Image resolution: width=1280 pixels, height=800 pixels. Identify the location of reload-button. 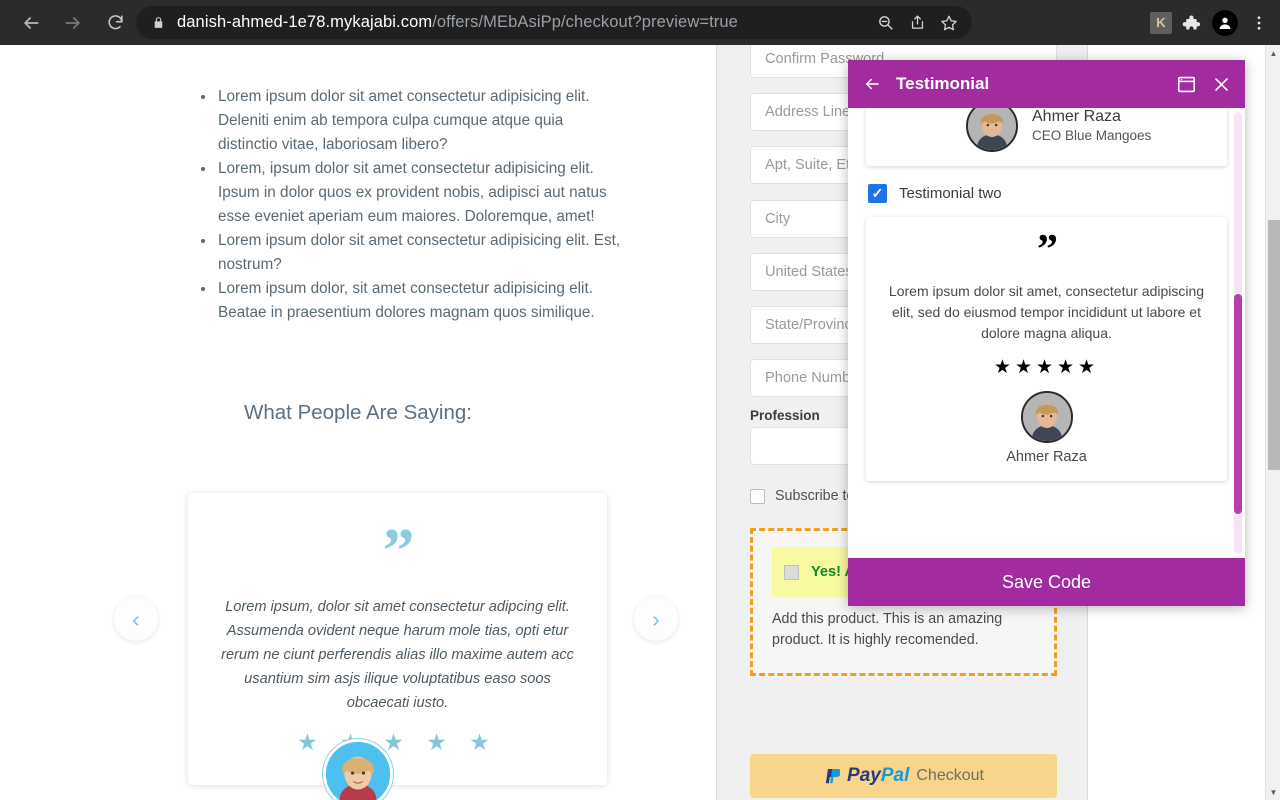
(115, 23).